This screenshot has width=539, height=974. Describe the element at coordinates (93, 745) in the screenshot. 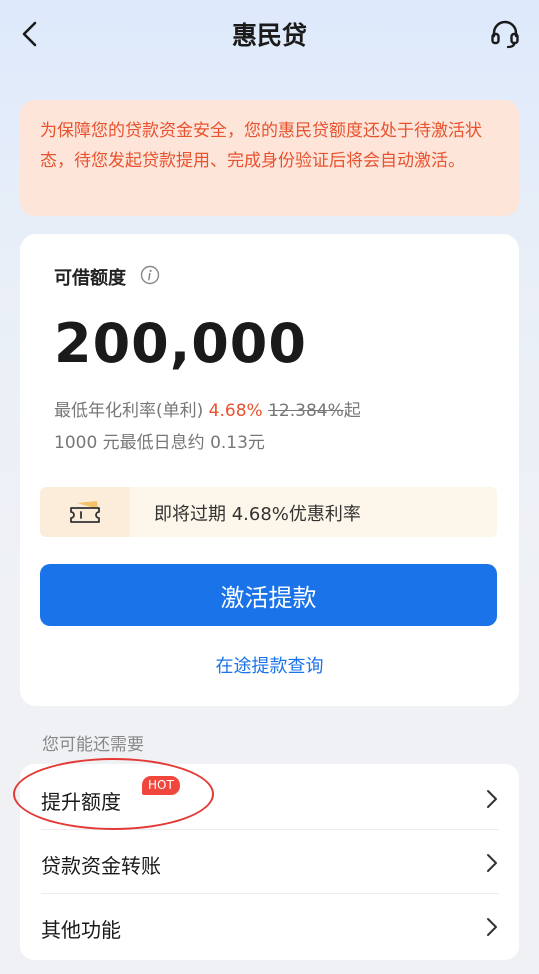

I see `section-label: 您可能还需要` at that location.